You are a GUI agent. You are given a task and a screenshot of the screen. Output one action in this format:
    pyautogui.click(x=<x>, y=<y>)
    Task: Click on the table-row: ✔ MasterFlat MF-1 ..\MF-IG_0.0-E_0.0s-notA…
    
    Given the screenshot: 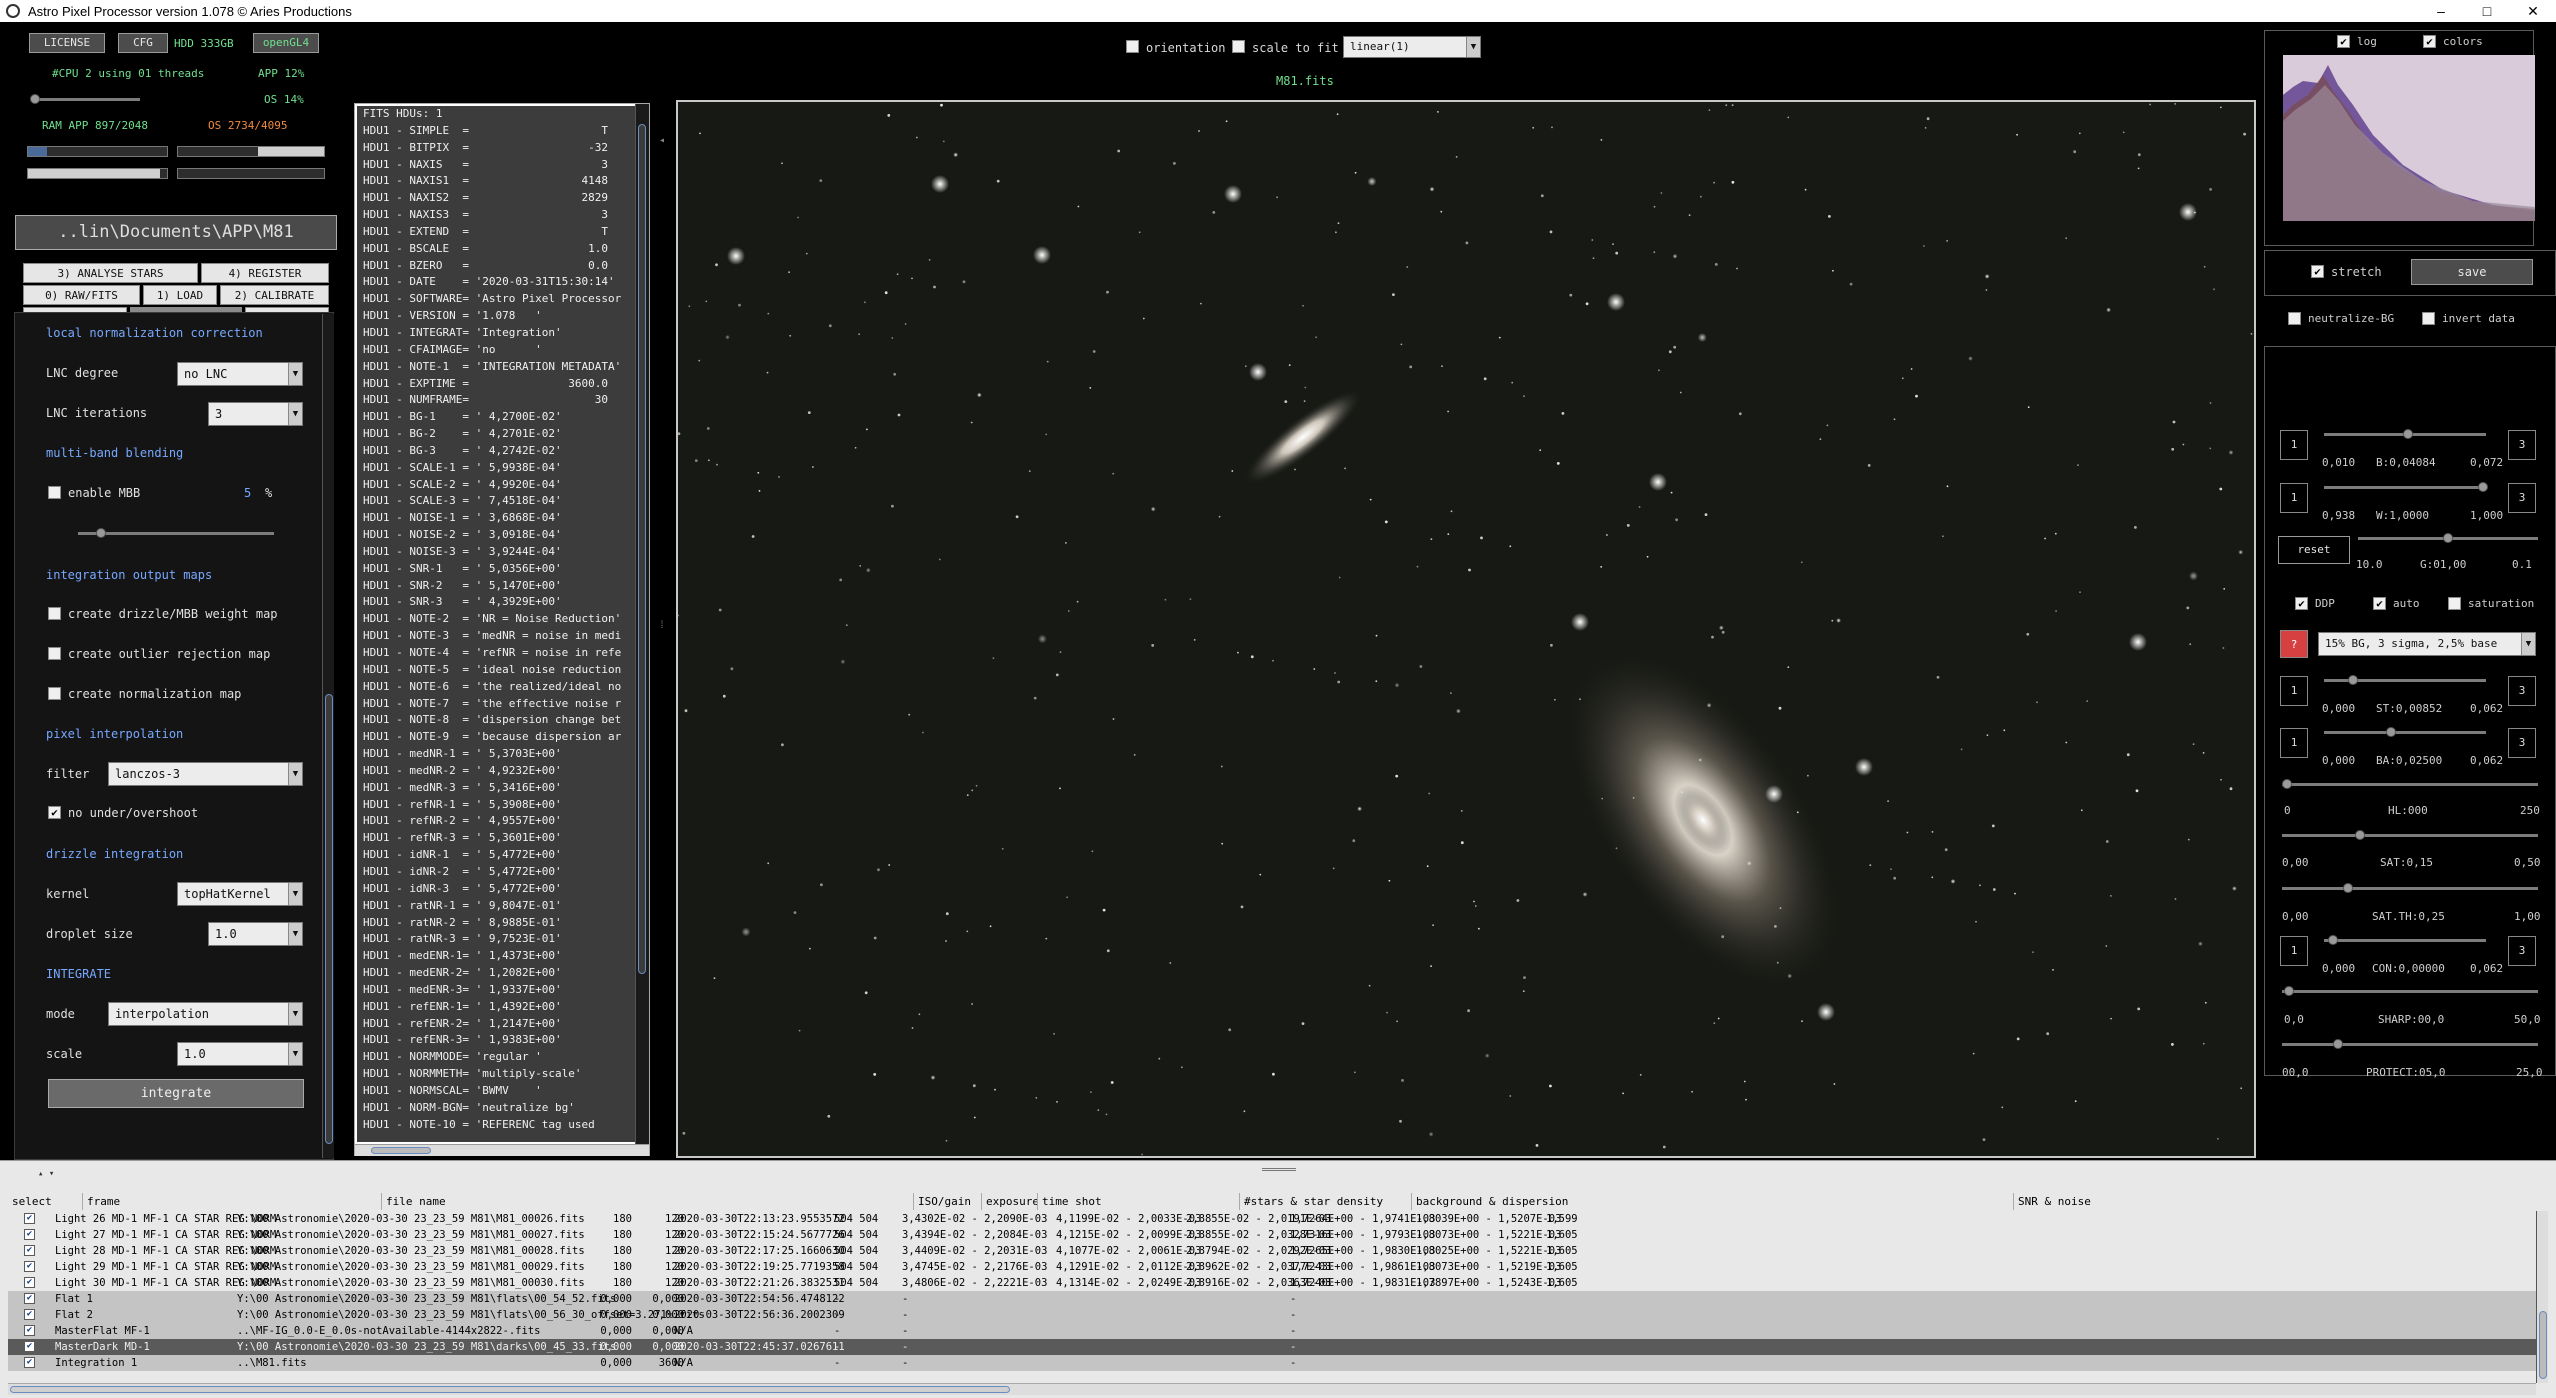 What is the action you would take?
    pyautogui.click(x=1278, y=1331)
    